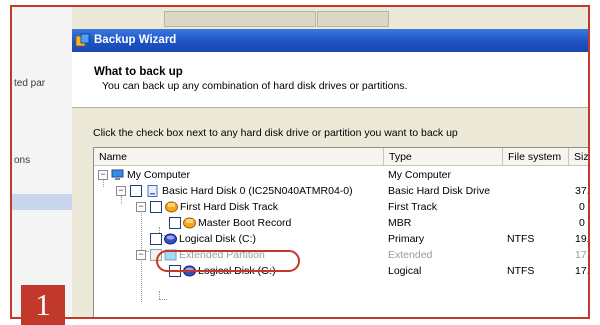 The image size is (600, 325). I want to click on window-title: Backup Wizard, so click(135, 40).